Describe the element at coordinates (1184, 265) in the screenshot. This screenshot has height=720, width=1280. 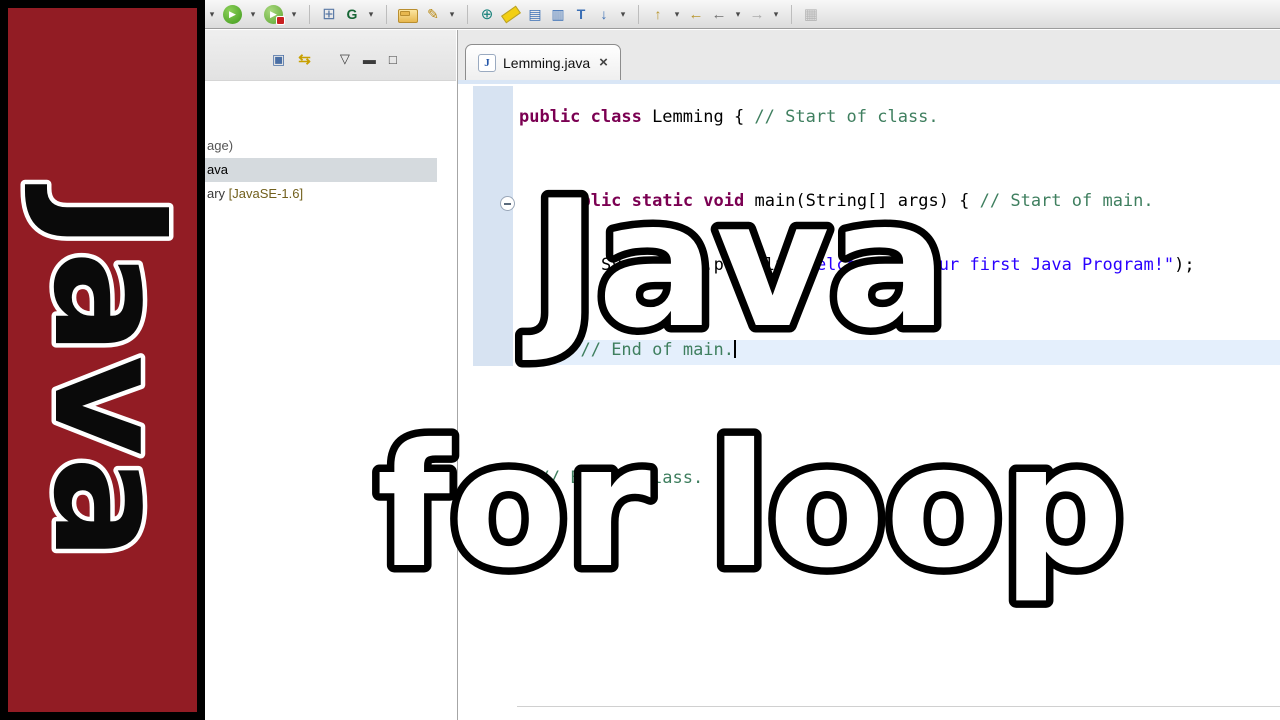
I see `code-text: );` at that location.